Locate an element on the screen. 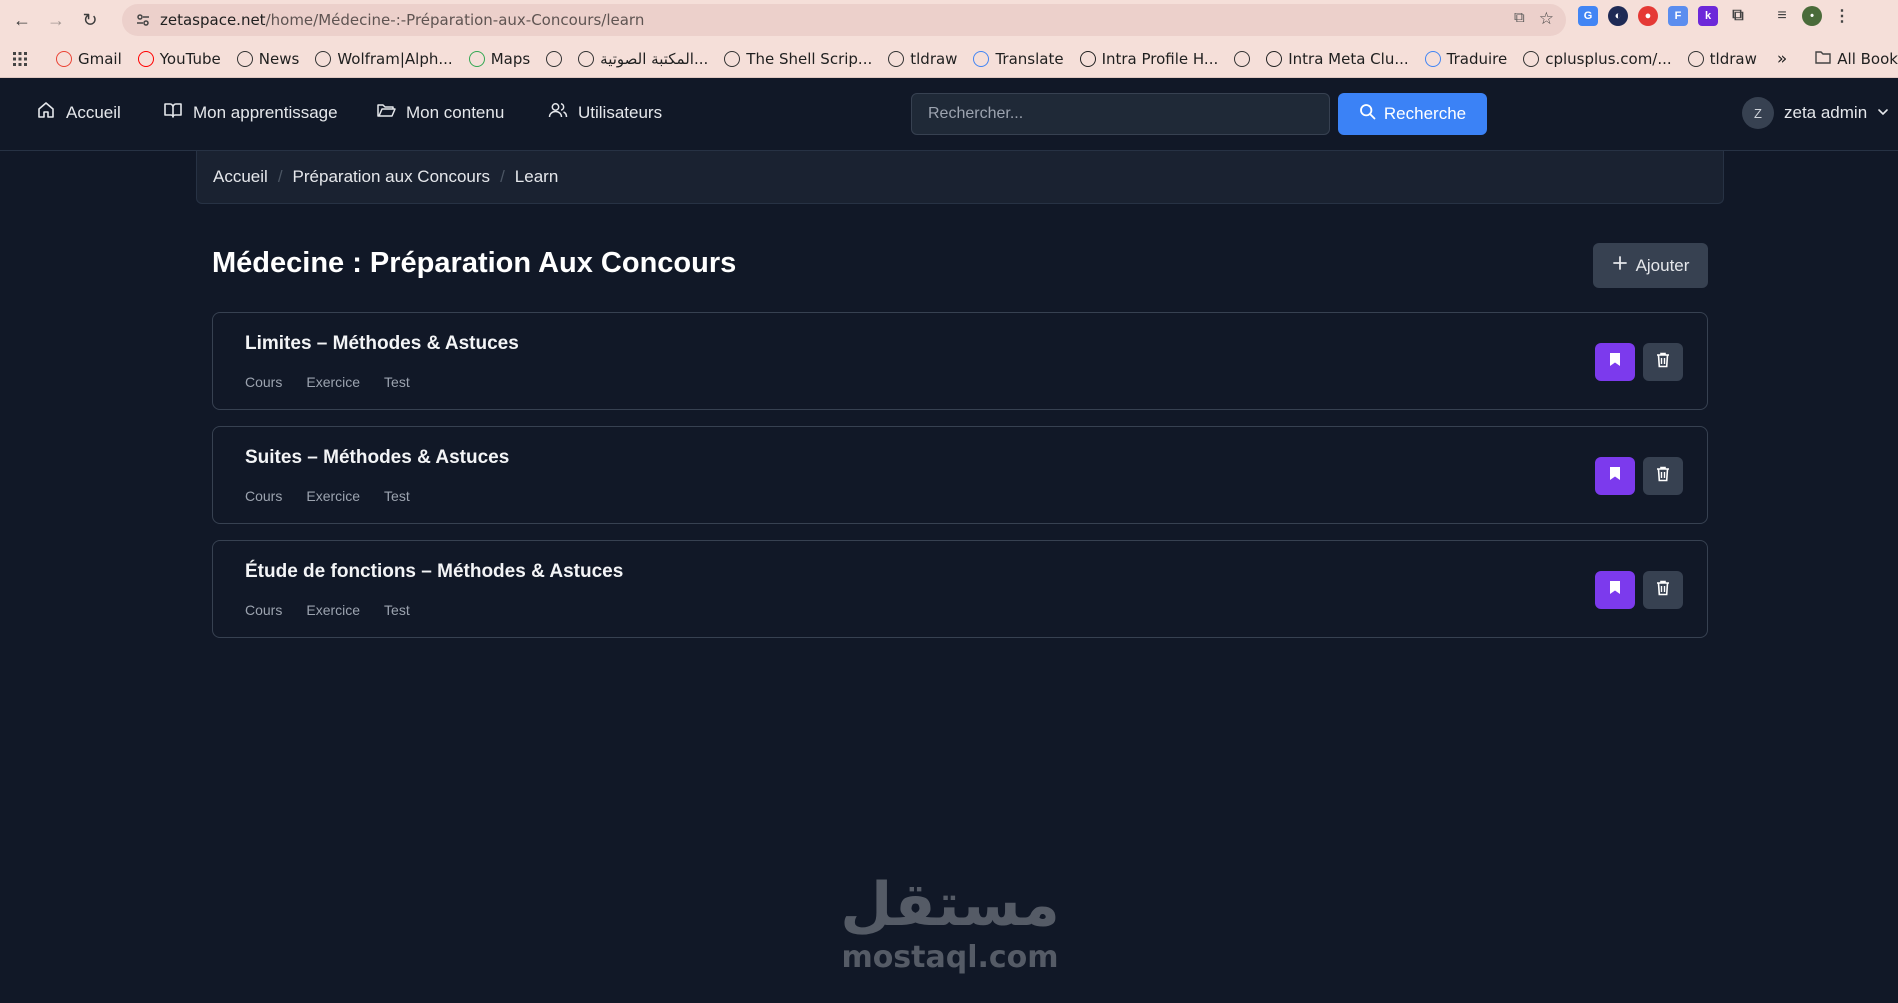  item-title: Étude de fonctions – Méthodes & Astuces is located at coordinates (434, 572).